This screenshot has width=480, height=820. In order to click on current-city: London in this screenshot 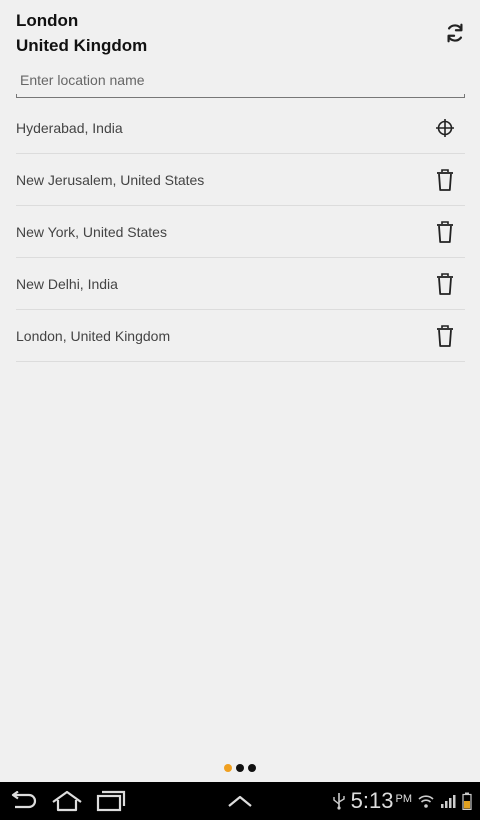, I will do `click(47, 20)`.